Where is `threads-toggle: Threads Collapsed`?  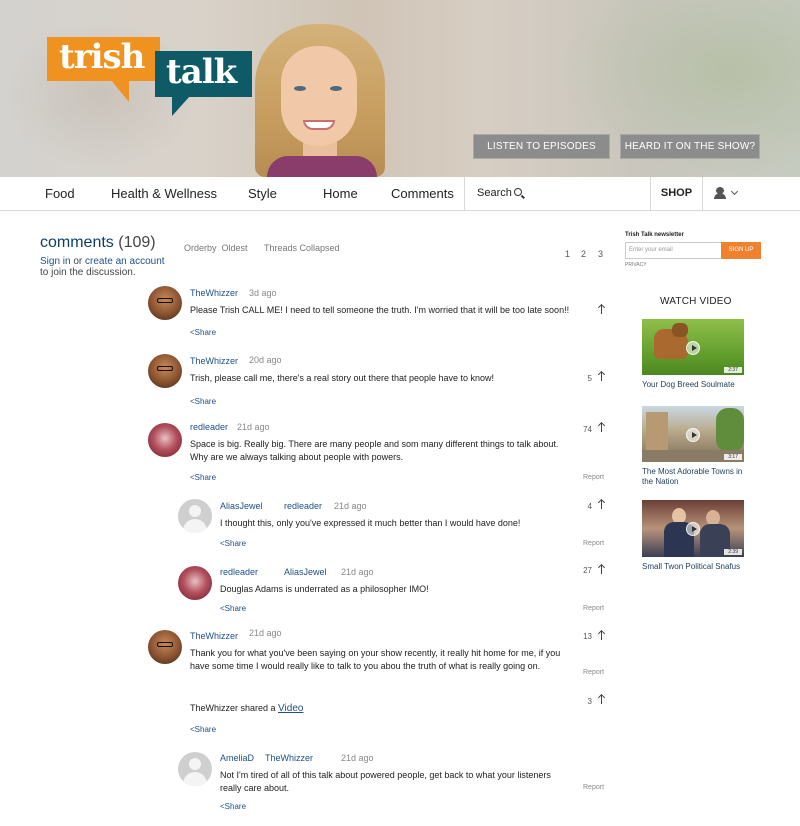 threads-toggle: Threads Collapsed is located at coordinates (302, 248).